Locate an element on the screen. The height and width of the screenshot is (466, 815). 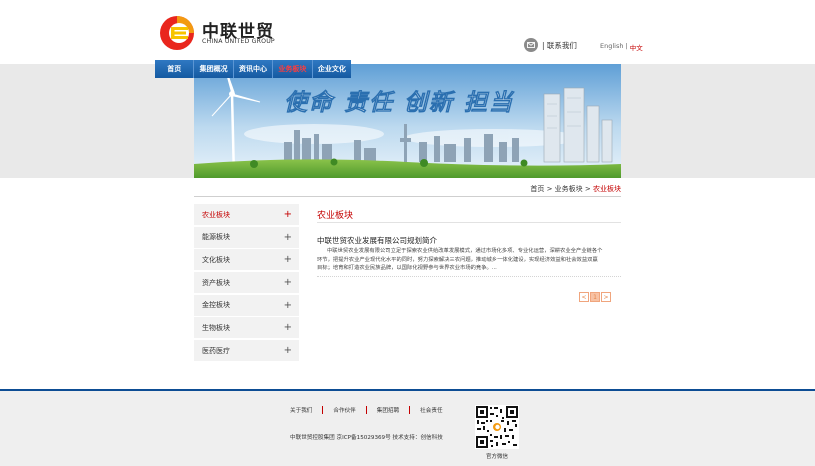
footer-link-about: 关于我们 is located at coordinates (307, 410).